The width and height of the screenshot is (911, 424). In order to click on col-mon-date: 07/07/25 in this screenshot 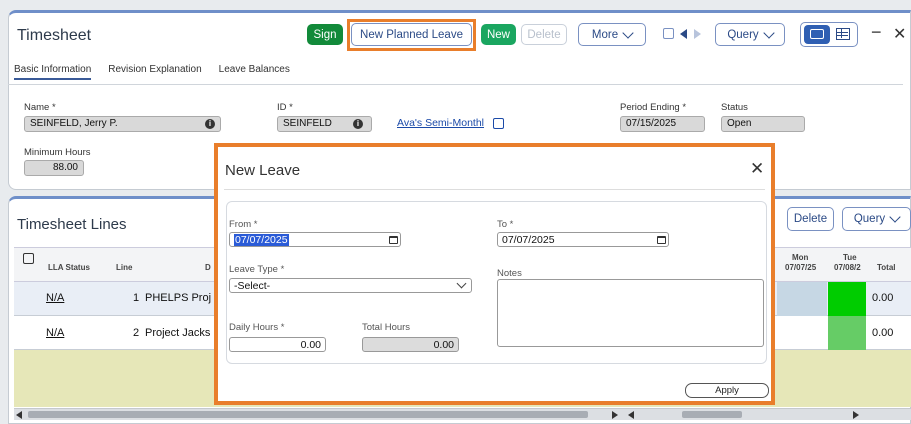, I will do `click(801, 267)`.